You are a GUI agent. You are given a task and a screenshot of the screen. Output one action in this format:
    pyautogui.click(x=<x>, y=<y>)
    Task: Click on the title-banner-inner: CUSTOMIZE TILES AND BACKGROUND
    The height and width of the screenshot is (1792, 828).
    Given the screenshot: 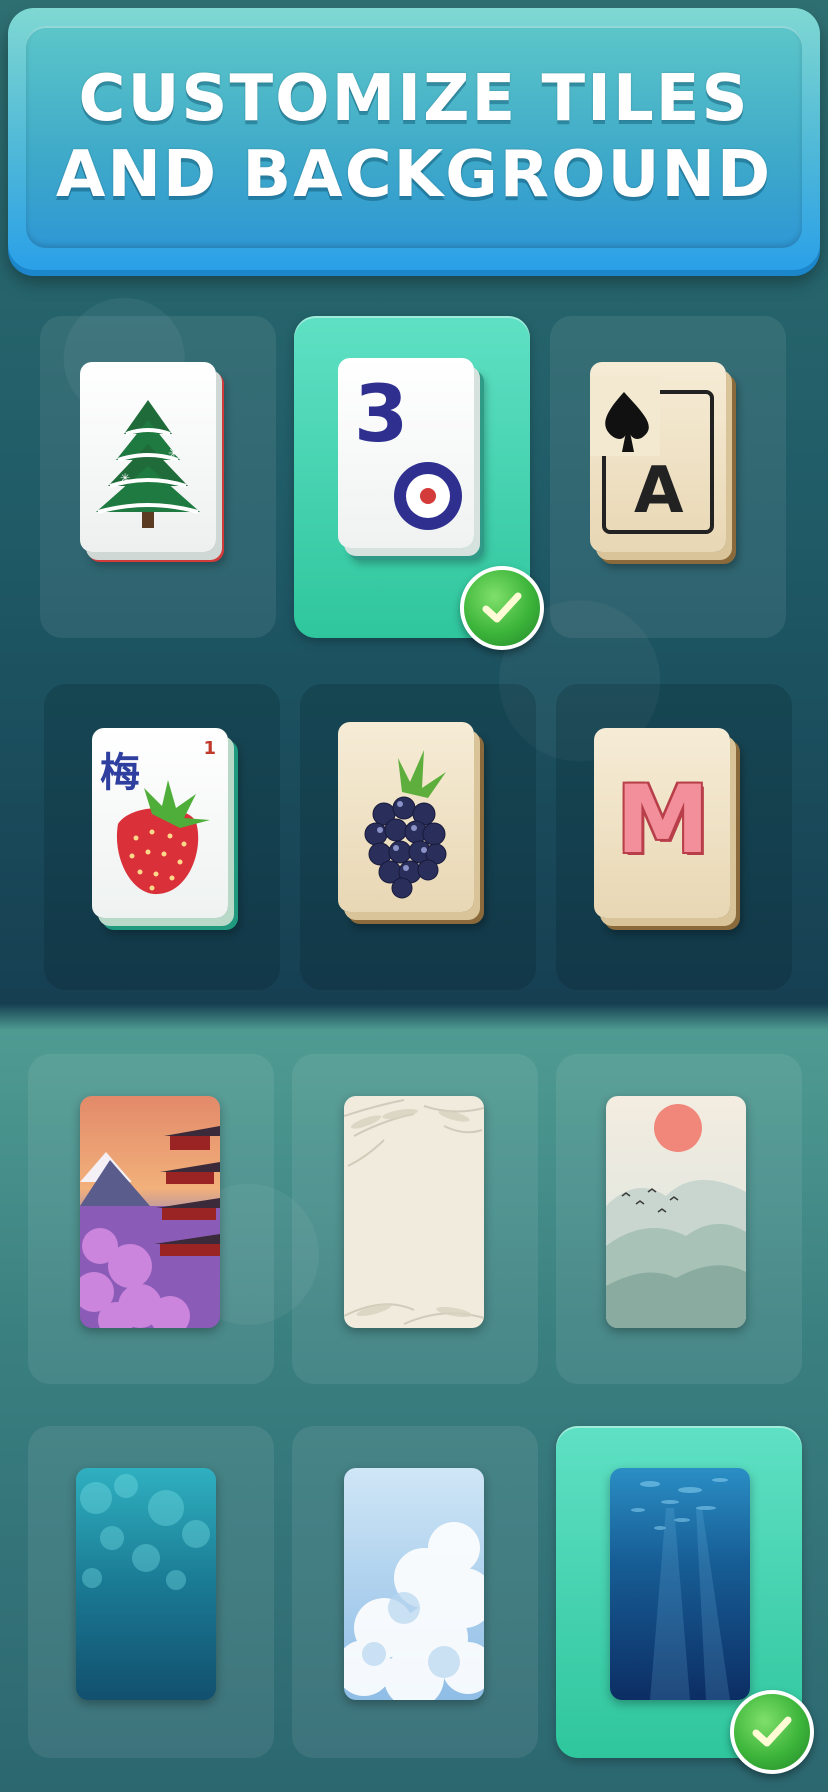 What is the action you would take?
    pyautogui.click(x=414, y=137)
    